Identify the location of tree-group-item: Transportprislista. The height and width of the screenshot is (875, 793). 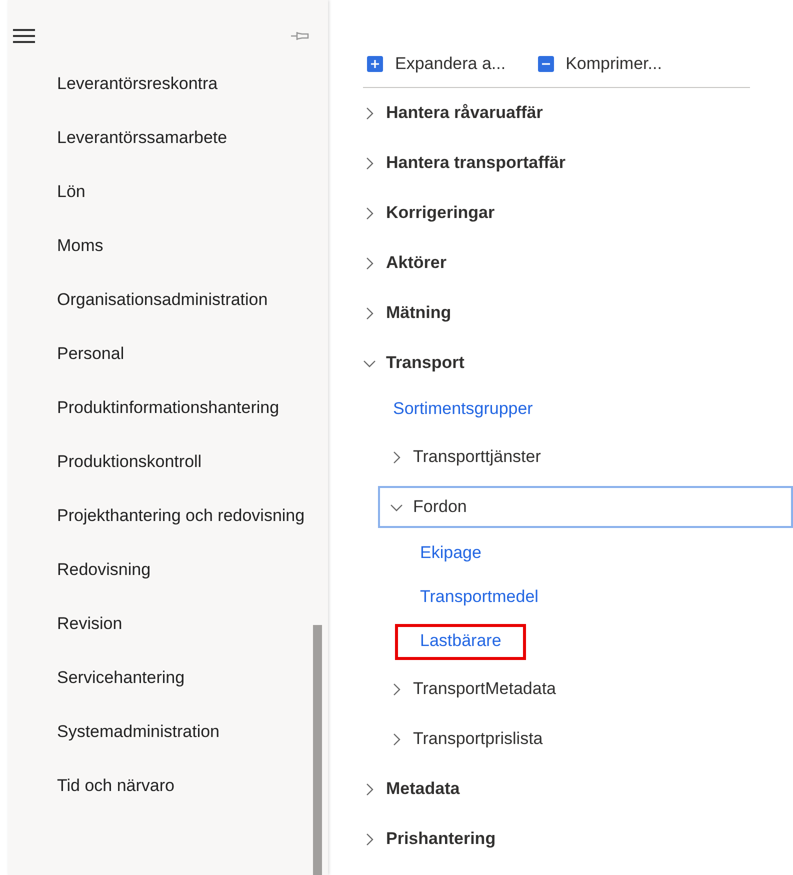
(585, 739).